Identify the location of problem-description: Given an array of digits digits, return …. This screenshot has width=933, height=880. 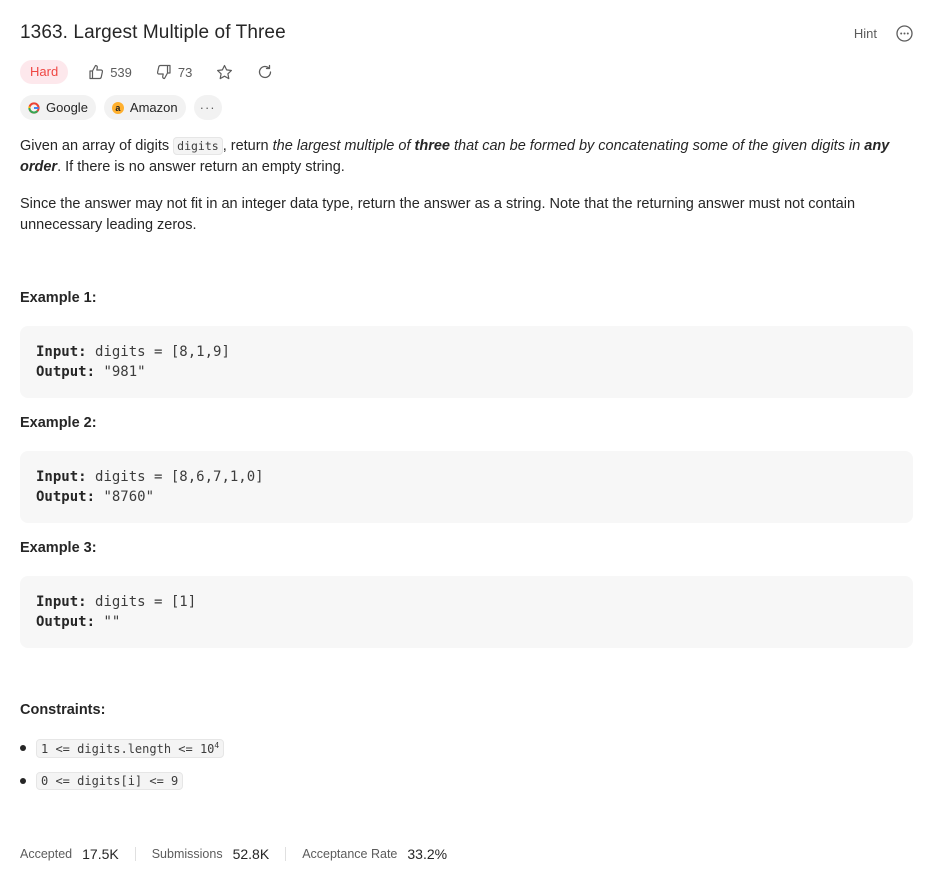
(466, 194).